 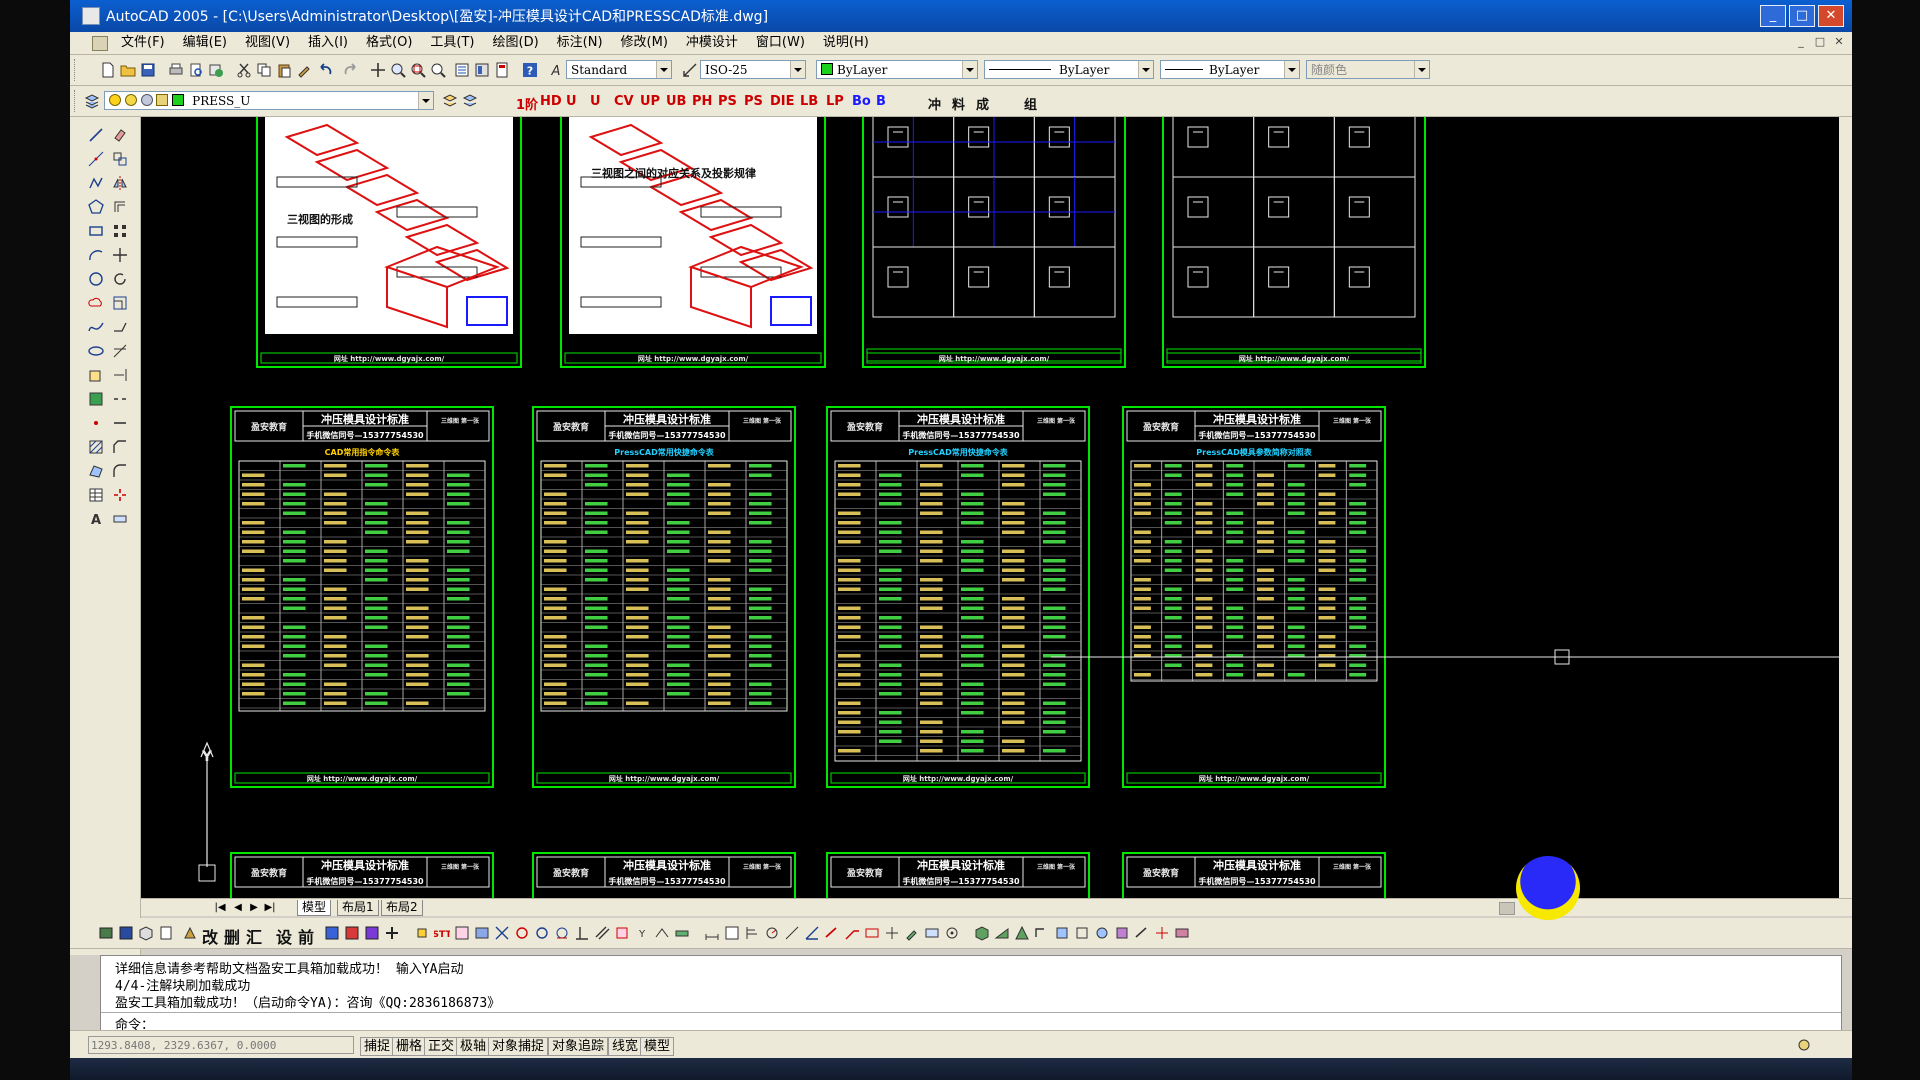 What do you see at coordinates (120, 447) in the screenshot?
I see `chamfer-icon` at bounding box center [120, 447].